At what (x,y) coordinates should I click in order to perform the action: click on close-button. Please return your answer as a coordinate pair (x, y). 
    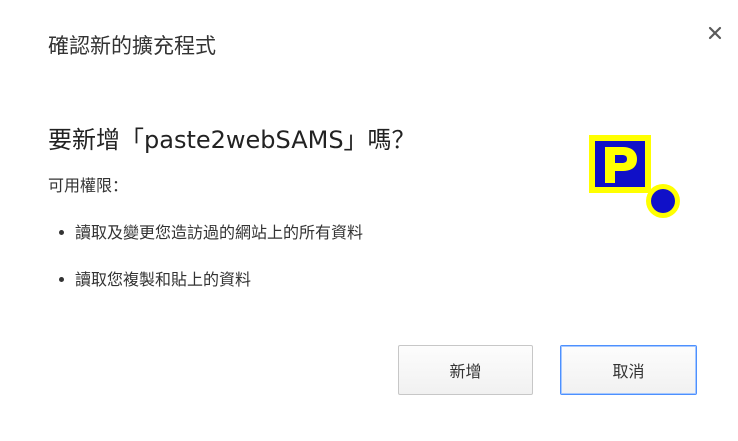
    Looking at the image, I should click on (715, 33).